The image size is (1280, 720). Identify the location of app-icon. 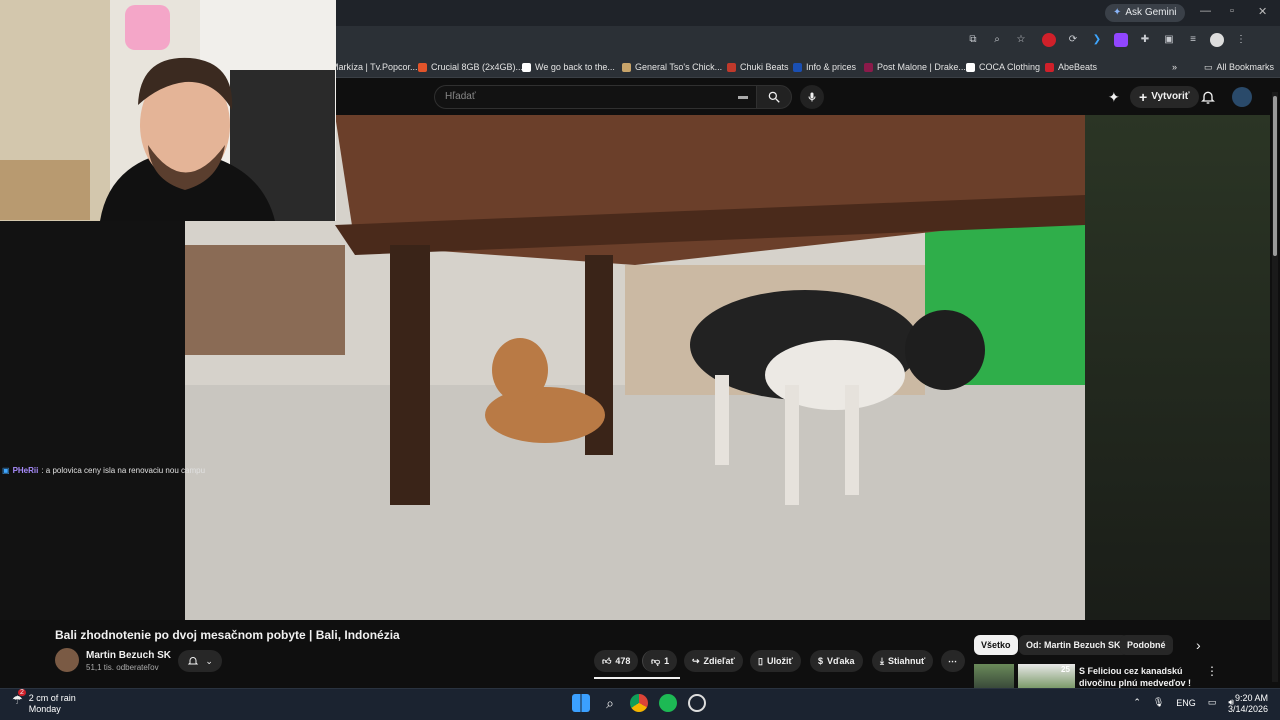
(697, 703).